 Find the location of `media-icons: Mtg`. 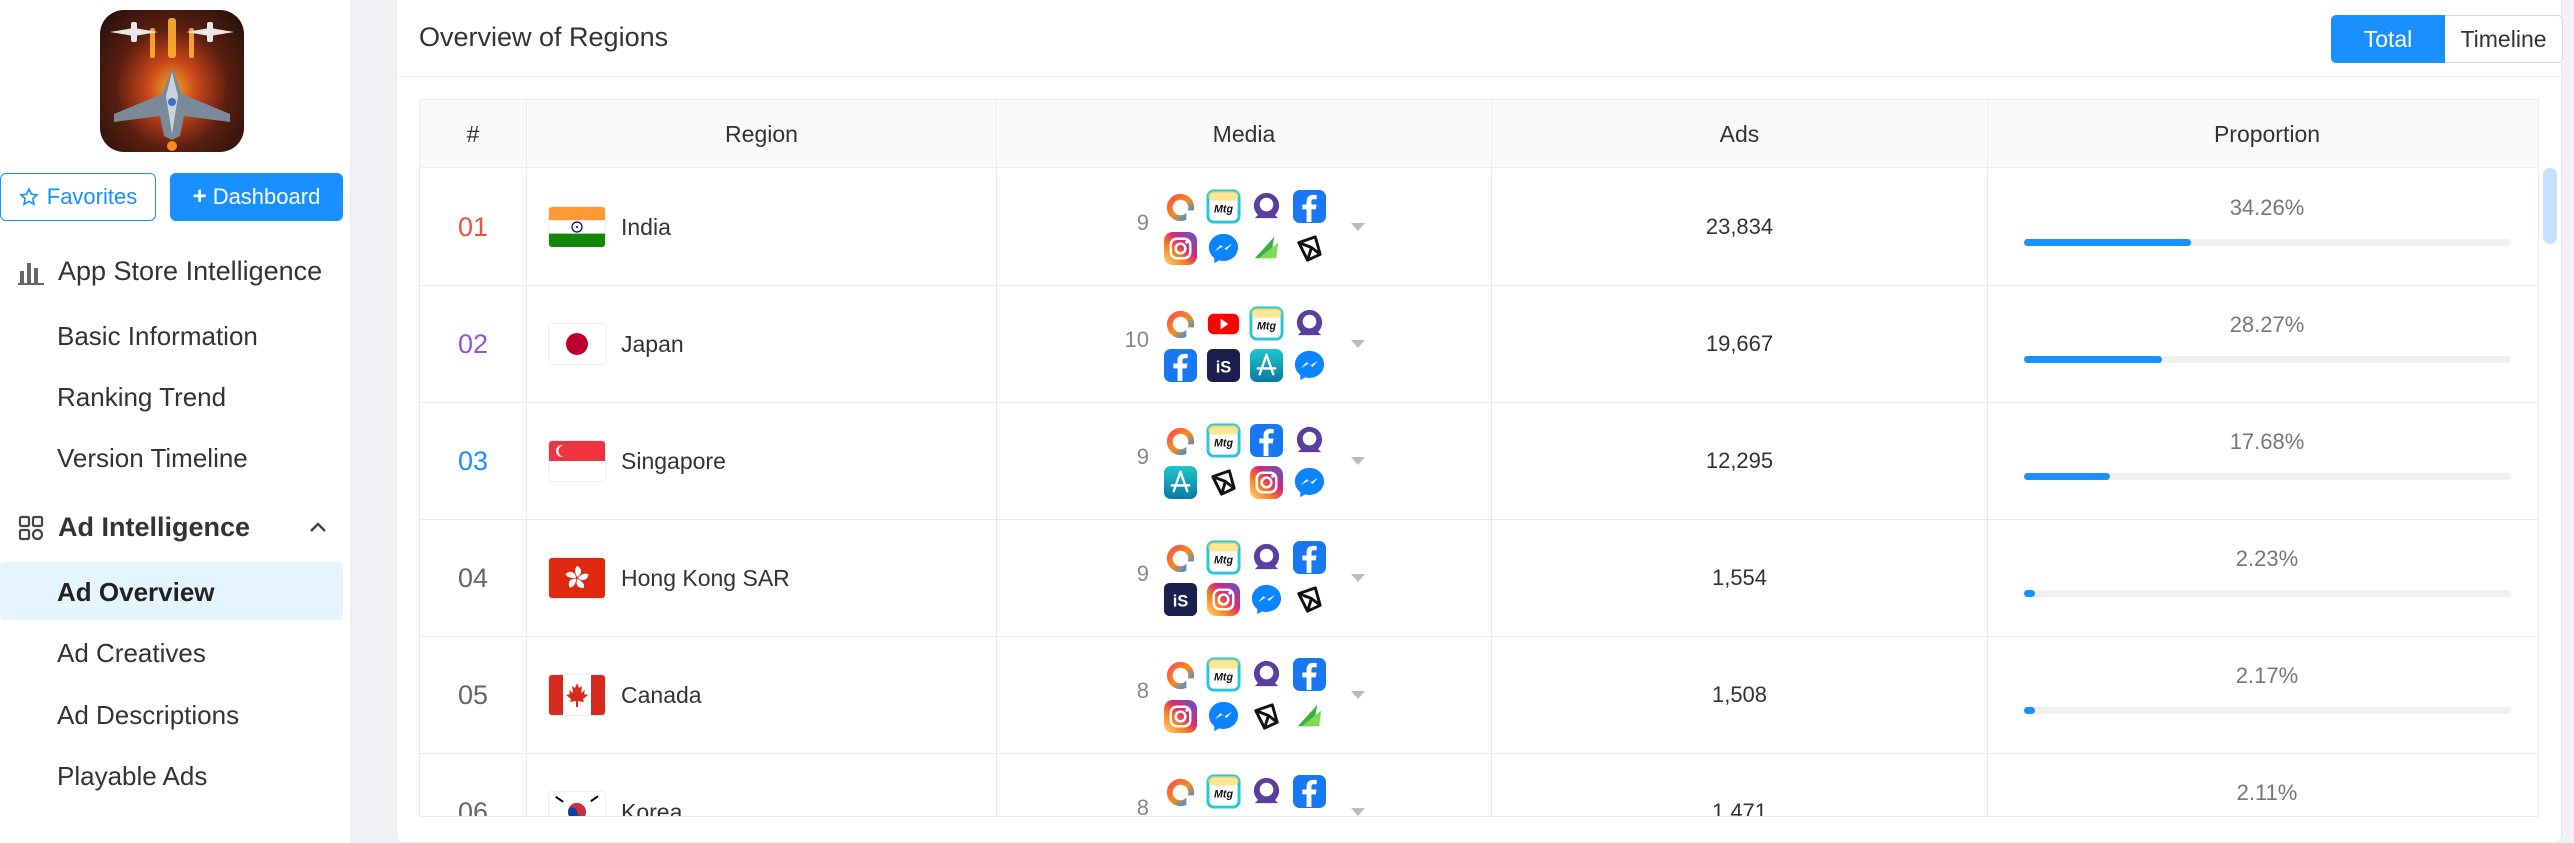

media-icons: Mtg is located at coordinates (1253, 461).